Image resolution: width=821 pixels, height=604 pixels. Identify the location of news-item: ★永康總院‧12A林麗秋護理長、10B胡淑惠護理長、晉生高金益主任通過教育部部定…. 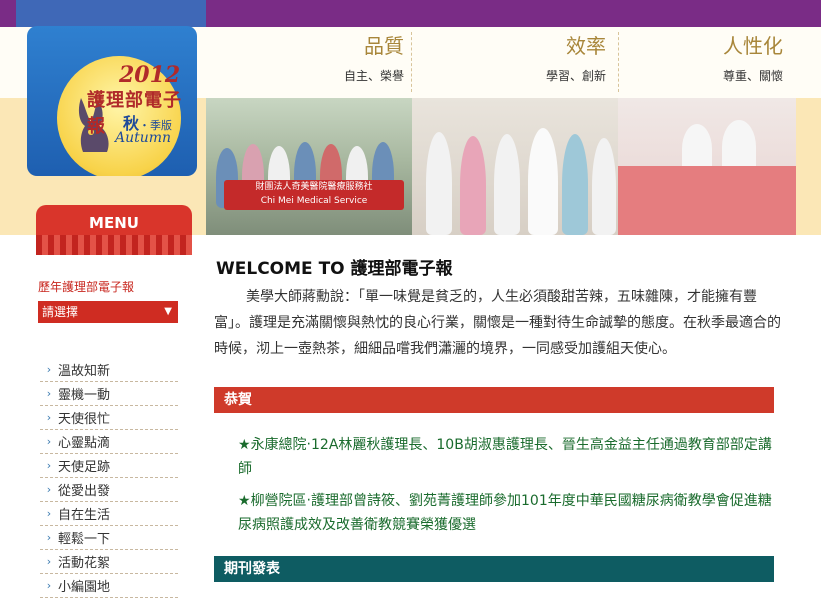
(508, 457).